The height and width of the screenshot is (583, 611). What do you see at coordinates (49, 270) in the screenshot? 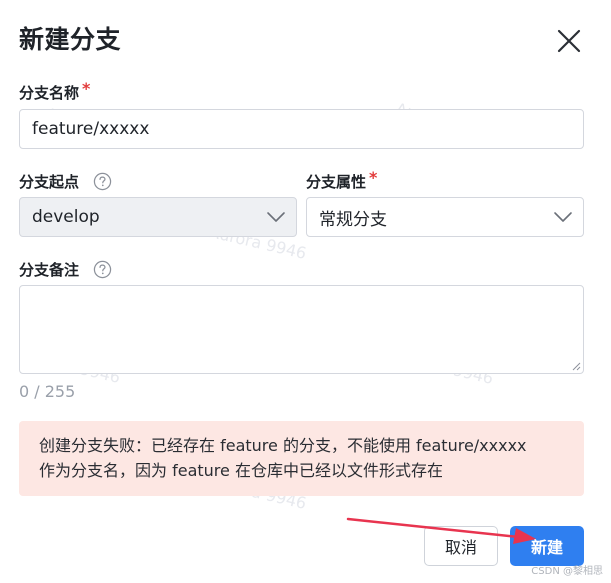
I see `branch-note-label-text: 分支备注` at bounding box center [49, 270].